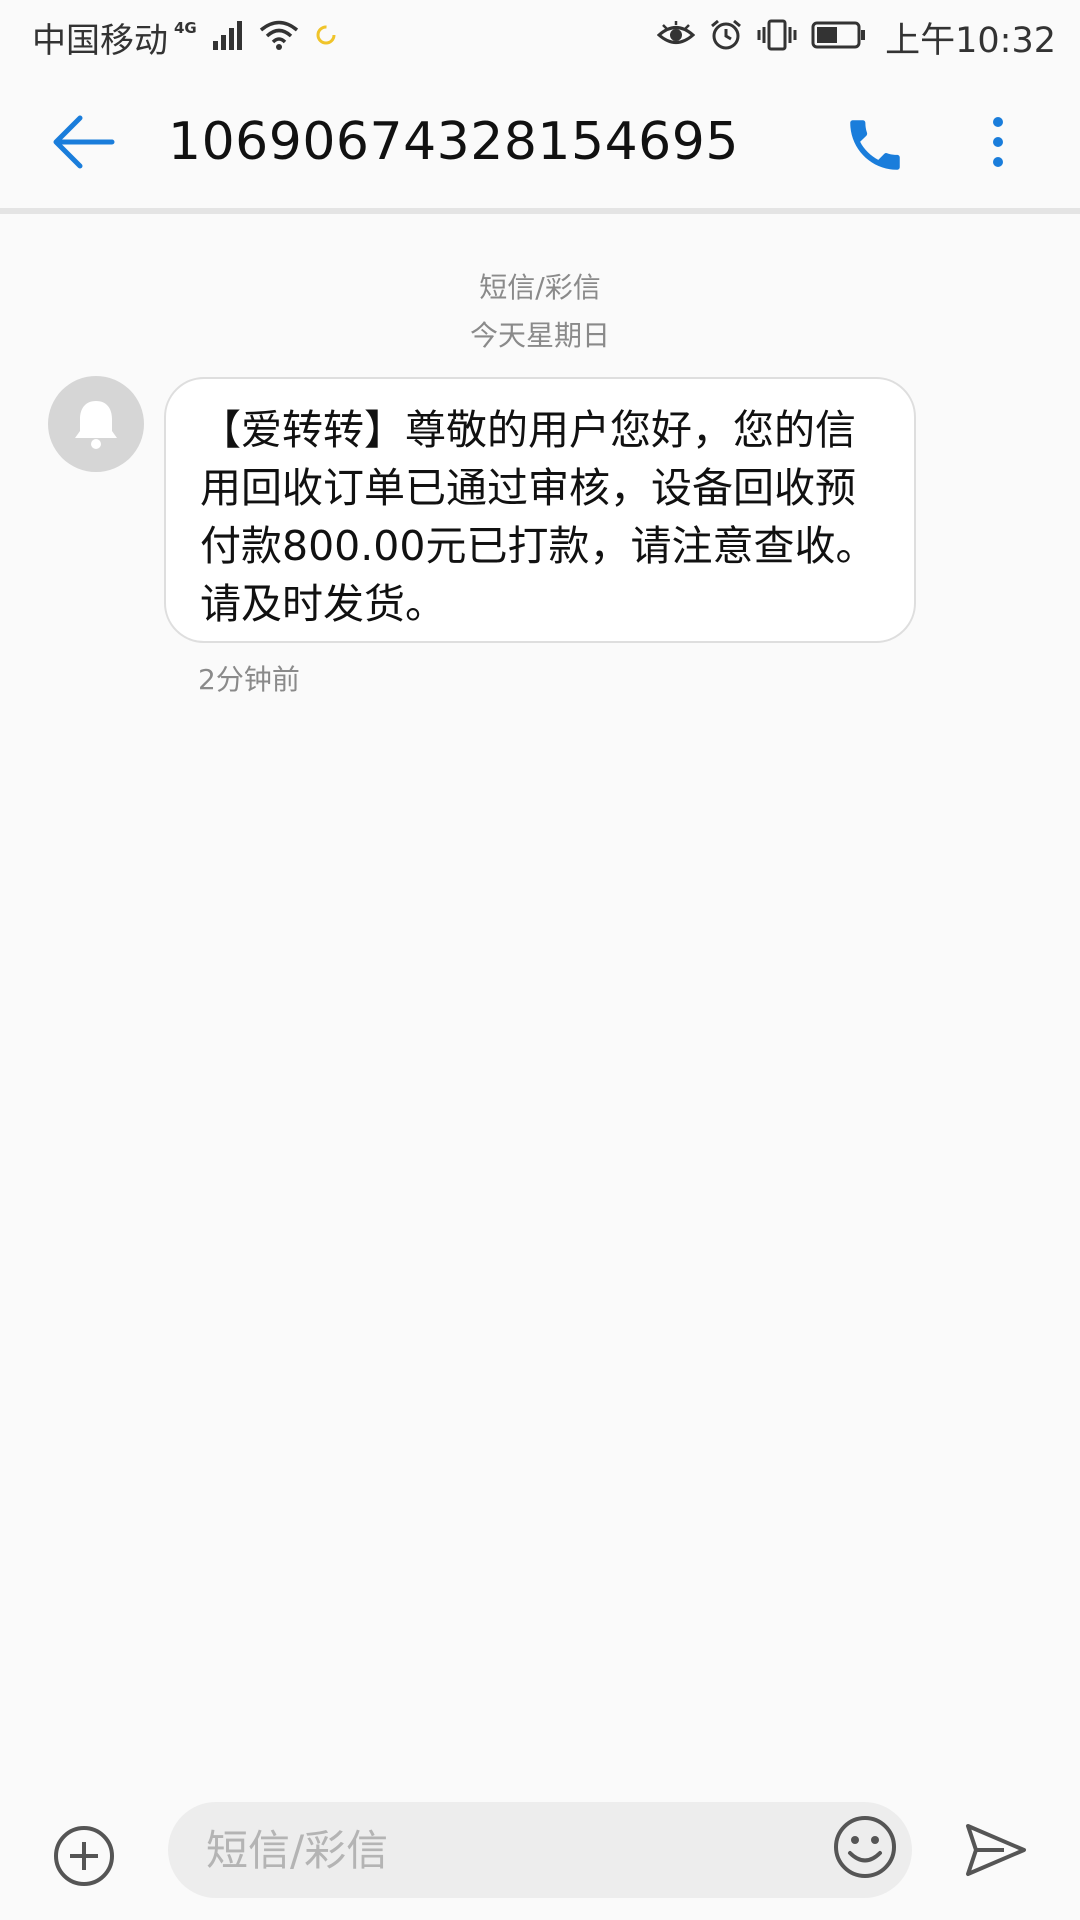  What do you see at coordinates (100, 40) in the screenshot?
I see `carrier-label: 中国移动` at bounding box center [100, 40].